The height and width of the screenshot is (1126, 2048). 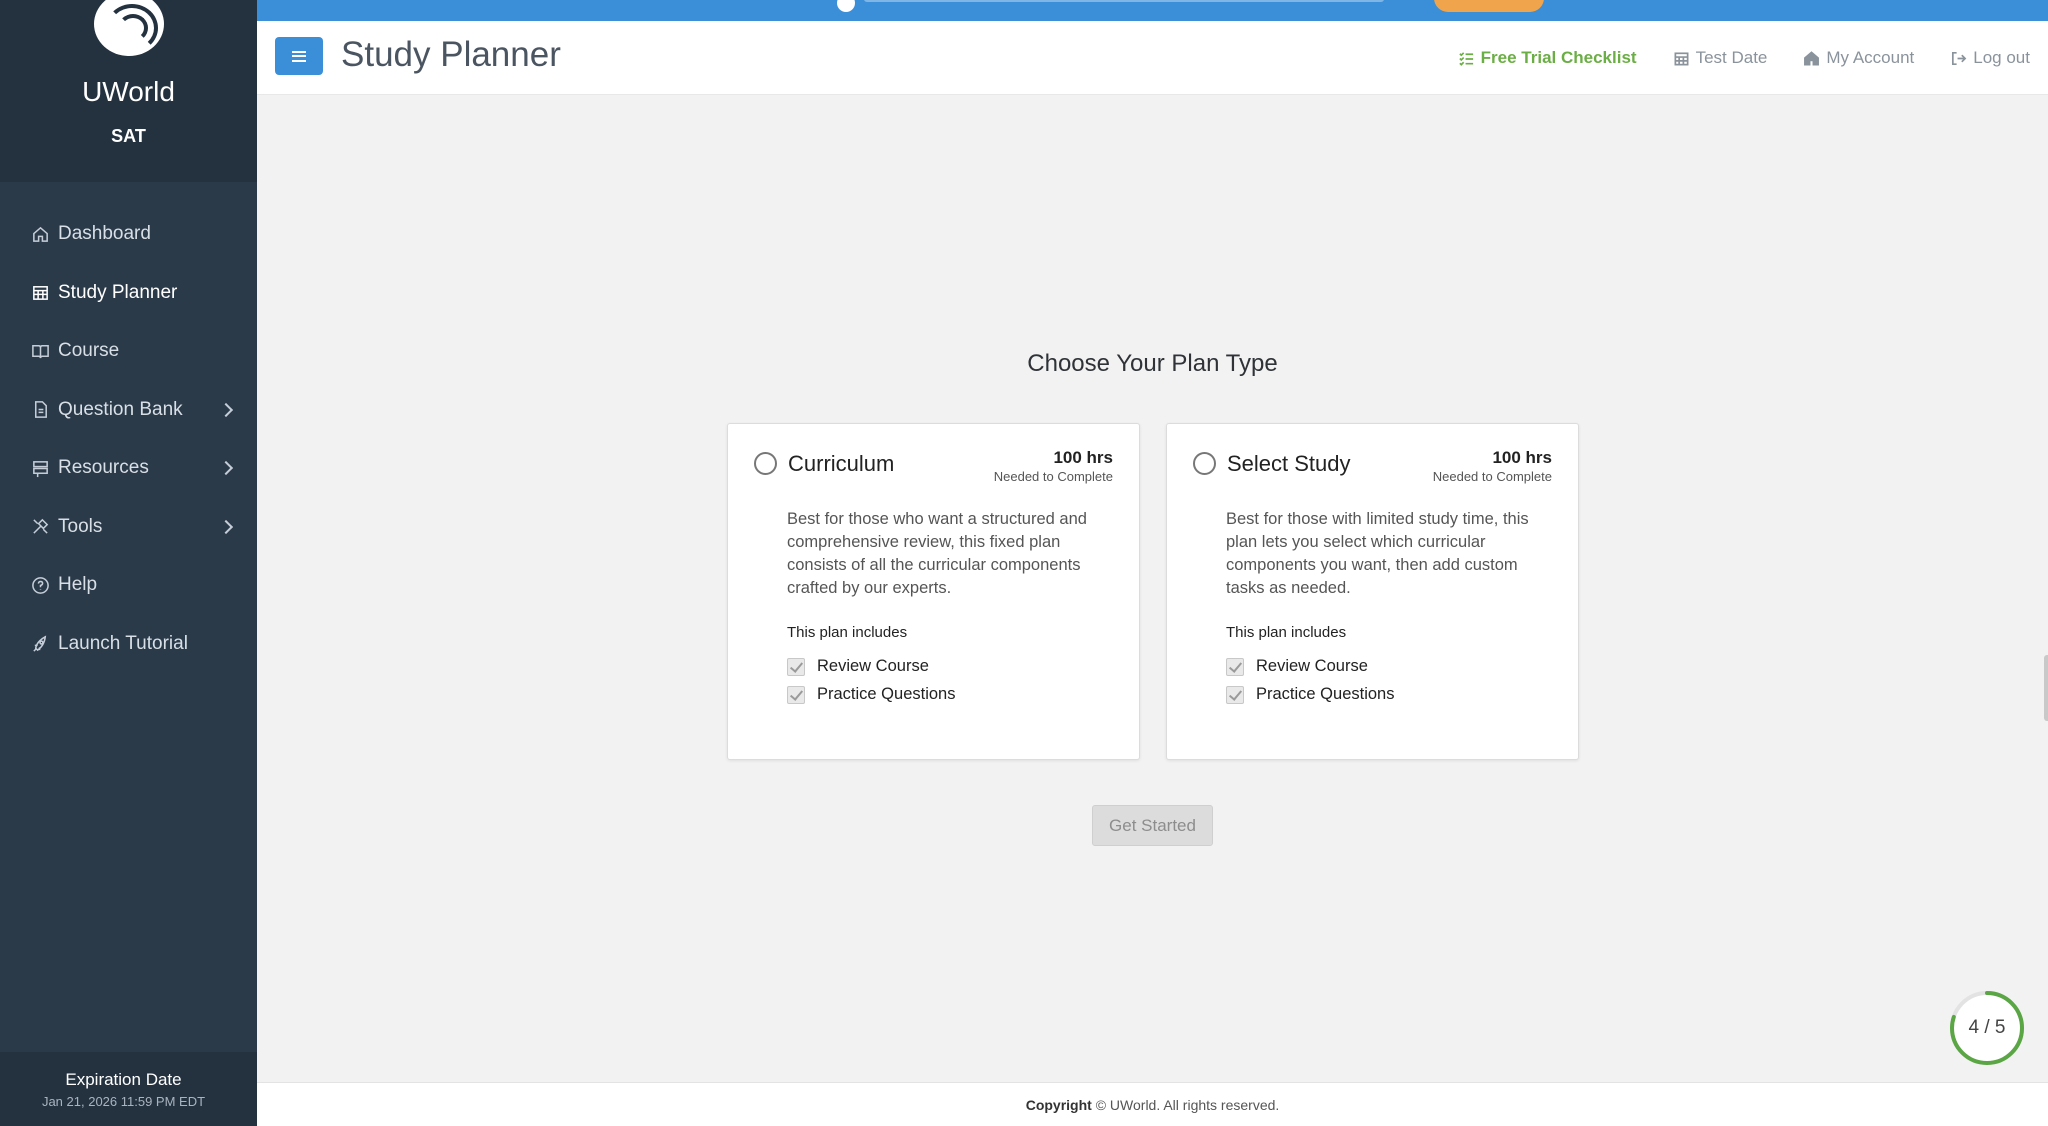 I want to click on sidebar-item-resources: Resources, so click(x=128, y=468).